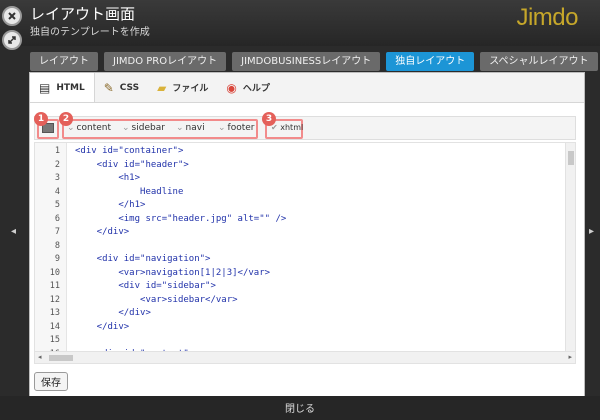 The image size is (600, 420). What do you see at coordinates (430, 61) in the screenshot?
I see `tab-custom-layout: 独自レイアウト` at bounding box center [430, 61].